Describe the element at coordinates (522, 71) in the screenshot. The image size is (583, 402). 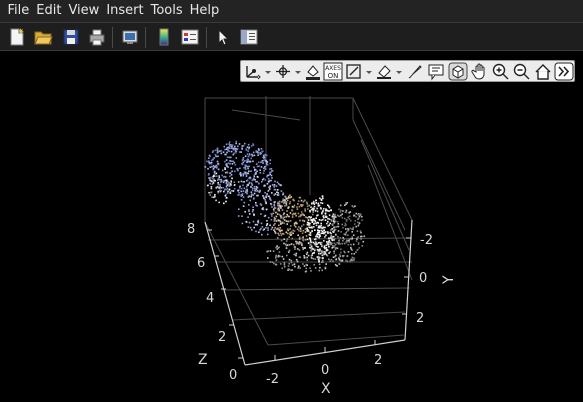
I see `zoom-out-icon` at that location.